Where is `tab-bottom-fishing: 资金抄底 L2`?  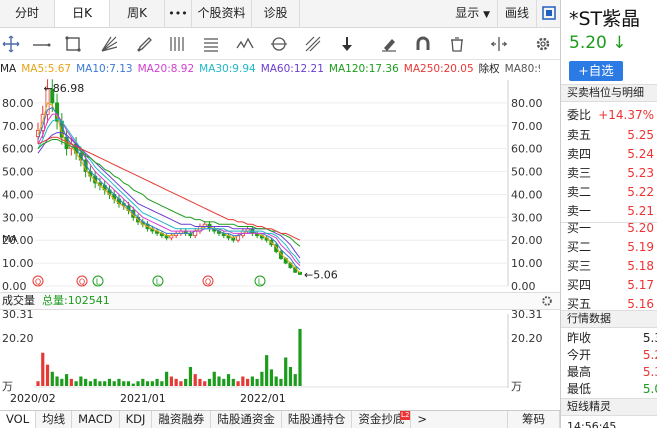
tab-bottom-fishing: 资金抄底 L2 is located at coordinates (382, 419).